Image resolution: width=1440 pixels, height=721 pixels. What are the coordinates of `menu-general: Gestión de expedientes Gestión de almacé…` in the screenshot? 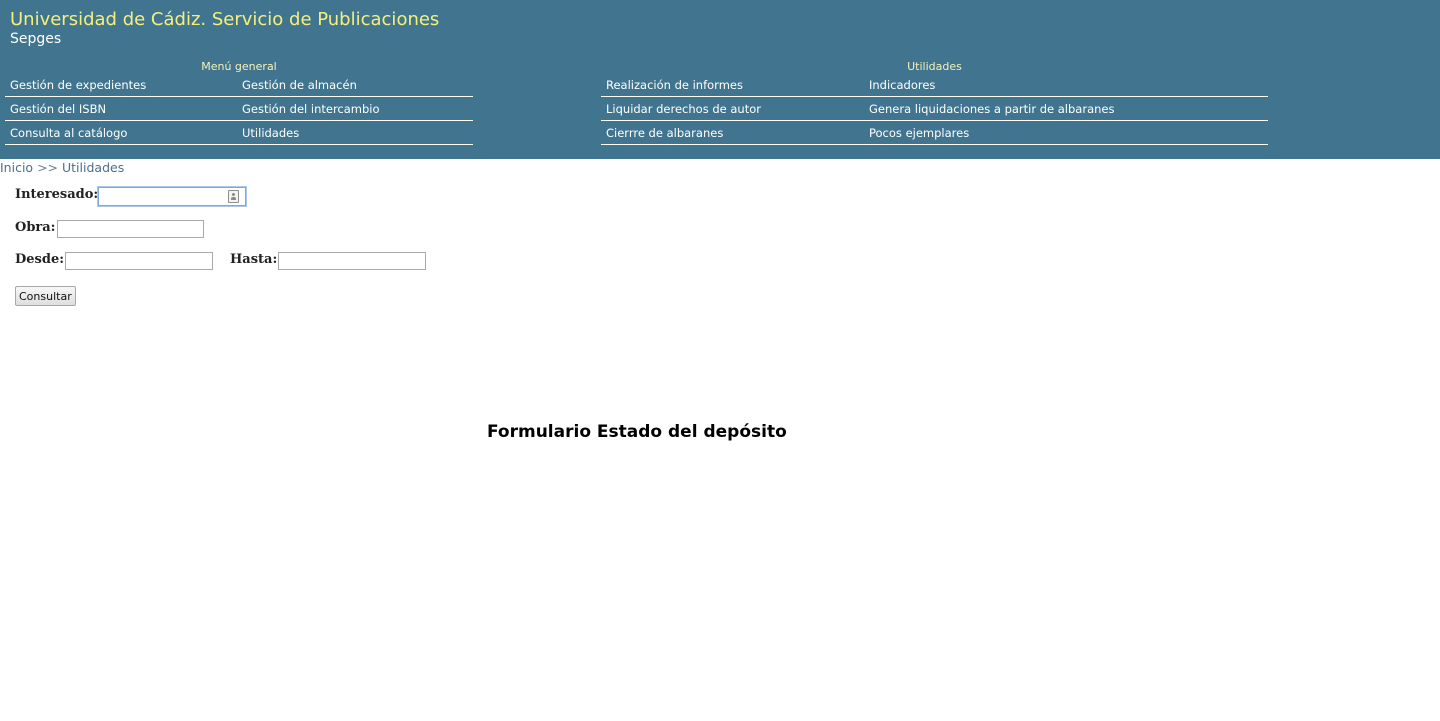 It's located at (239, 109).